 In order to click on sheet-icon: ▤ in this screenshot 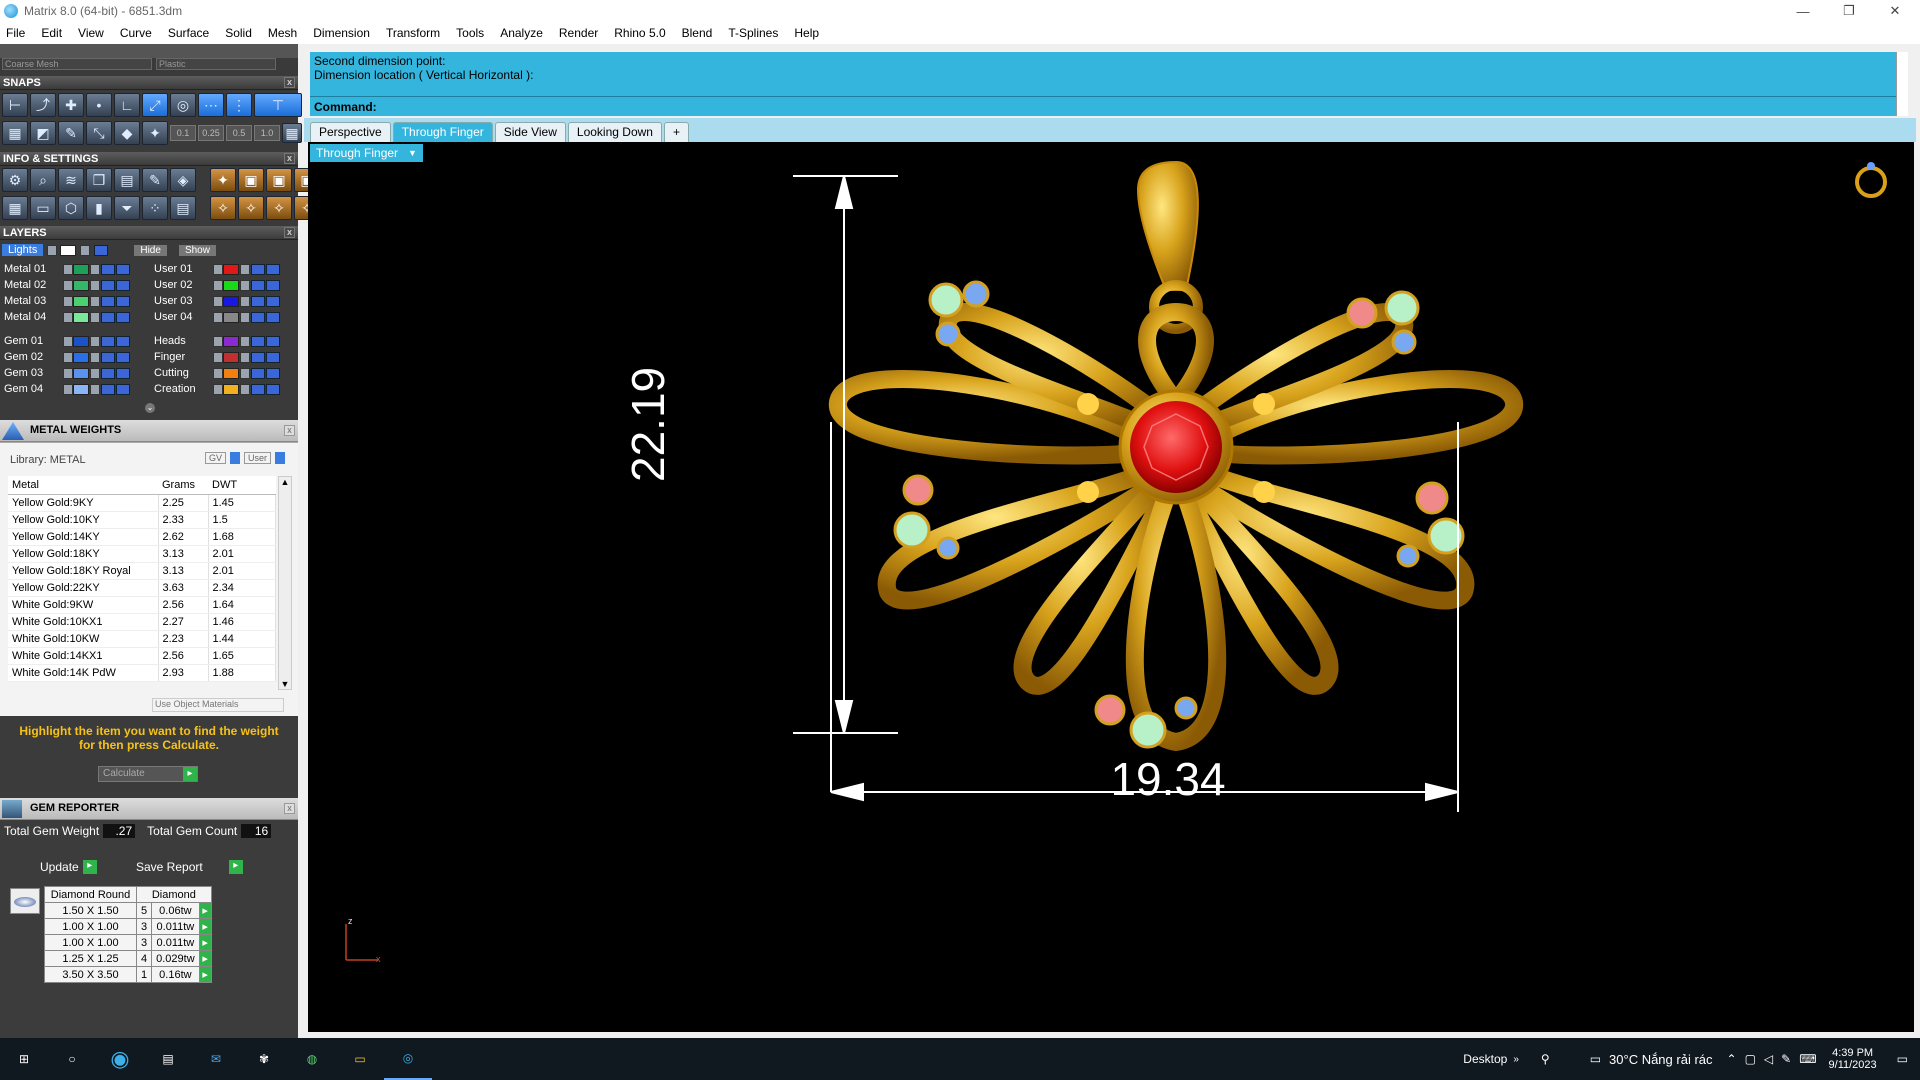, I will do `click(183, 208)`.